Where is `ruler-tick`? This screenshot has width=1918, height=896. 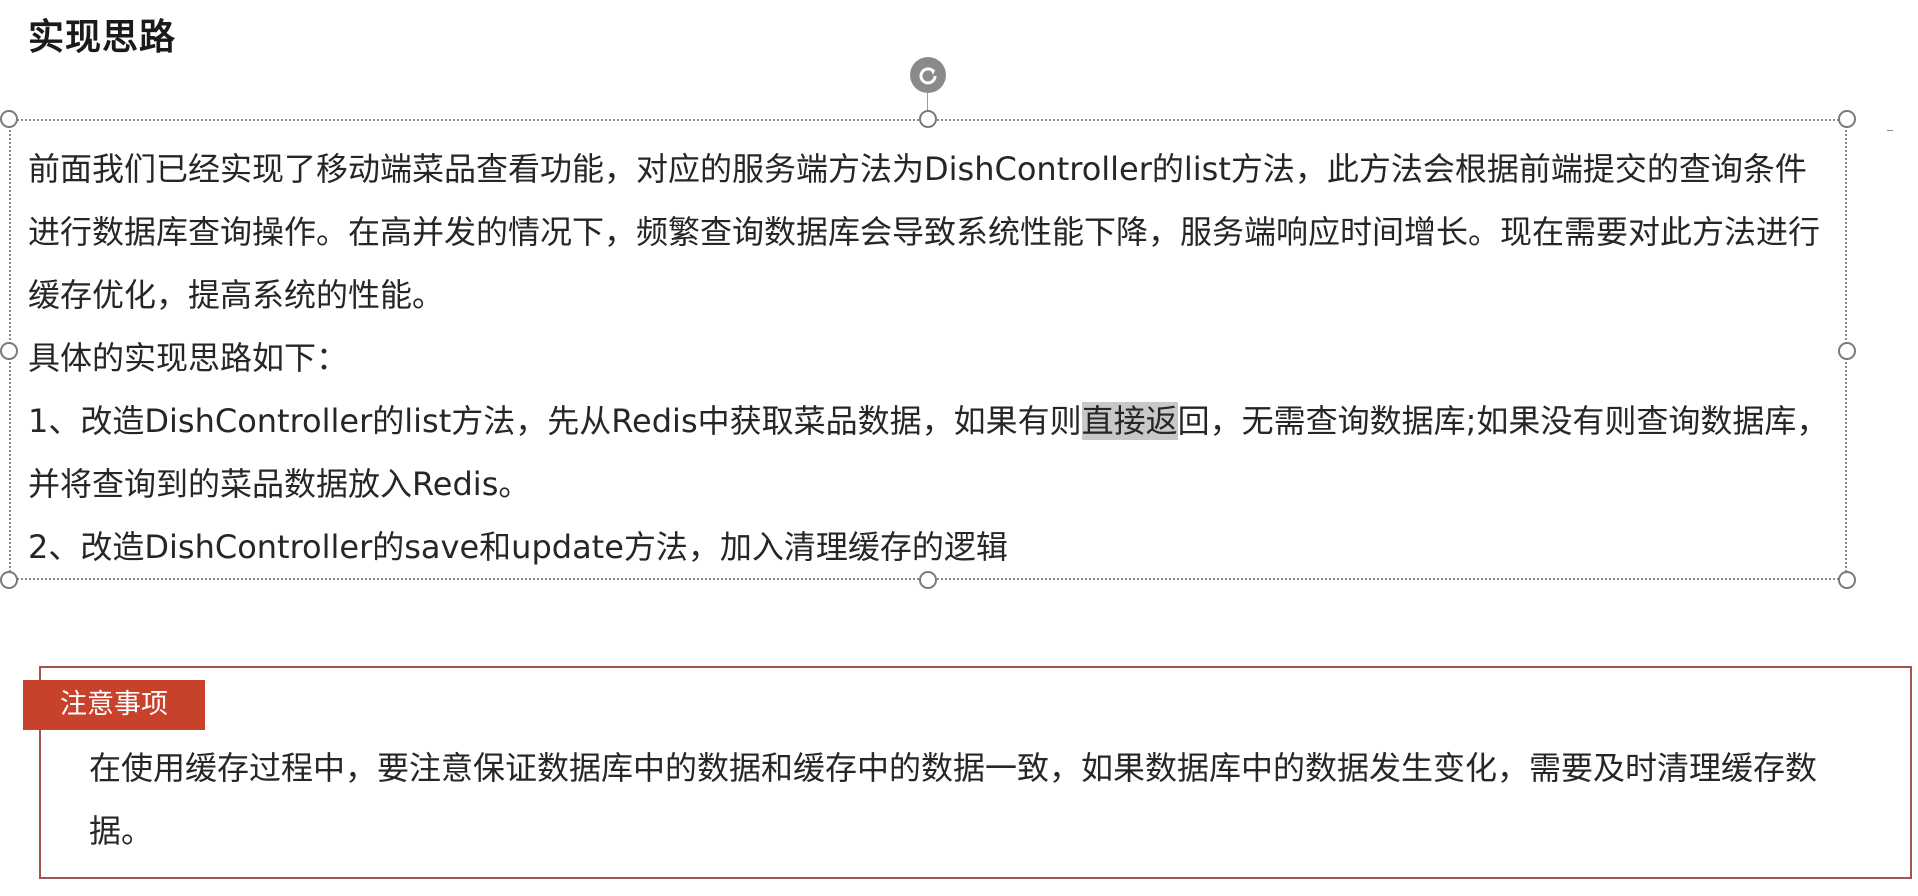 ruler-tick is located at coordinates (1890, 130).